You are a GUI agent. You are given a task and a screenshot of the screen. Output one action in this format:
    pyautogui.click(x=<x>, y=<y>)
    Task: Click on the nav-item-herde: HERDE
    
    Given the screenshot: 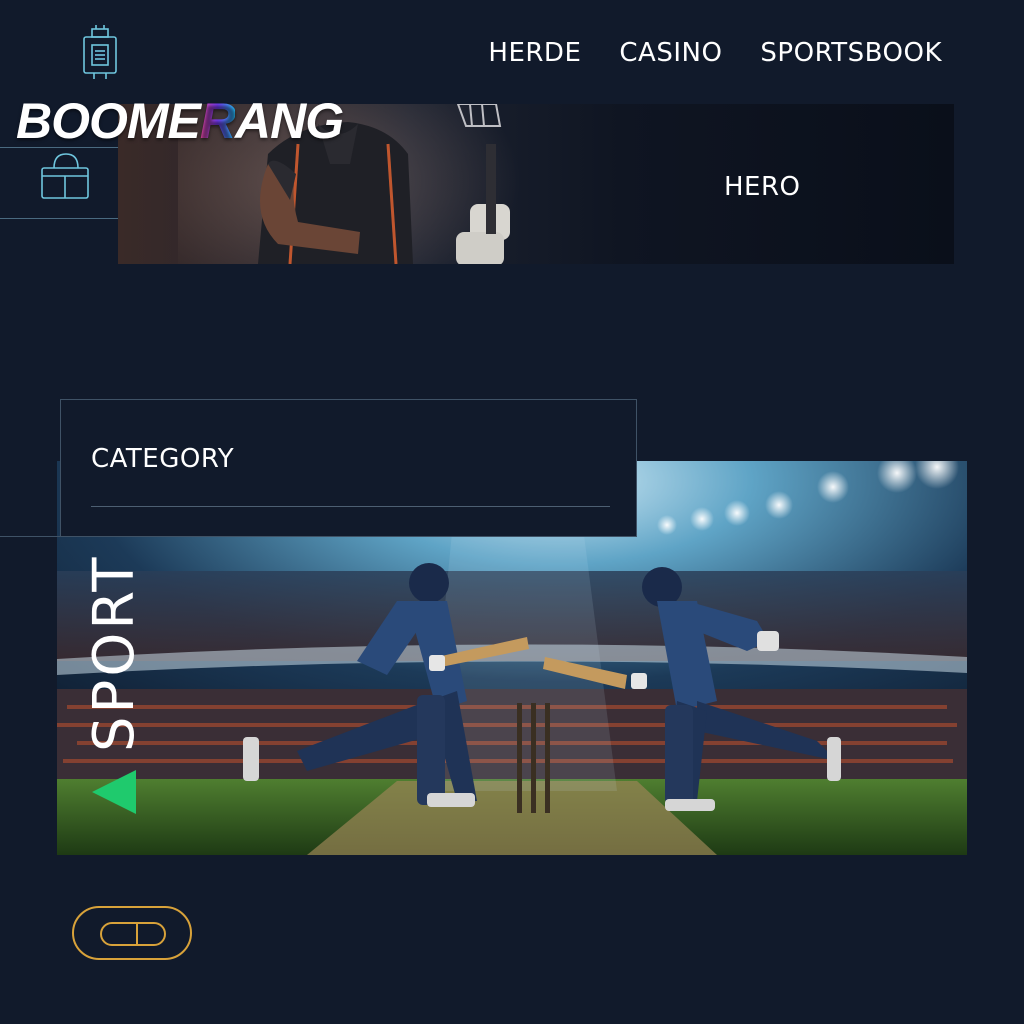 What is the action you would take?
    pyautogui.click(x=534, y=53)
    